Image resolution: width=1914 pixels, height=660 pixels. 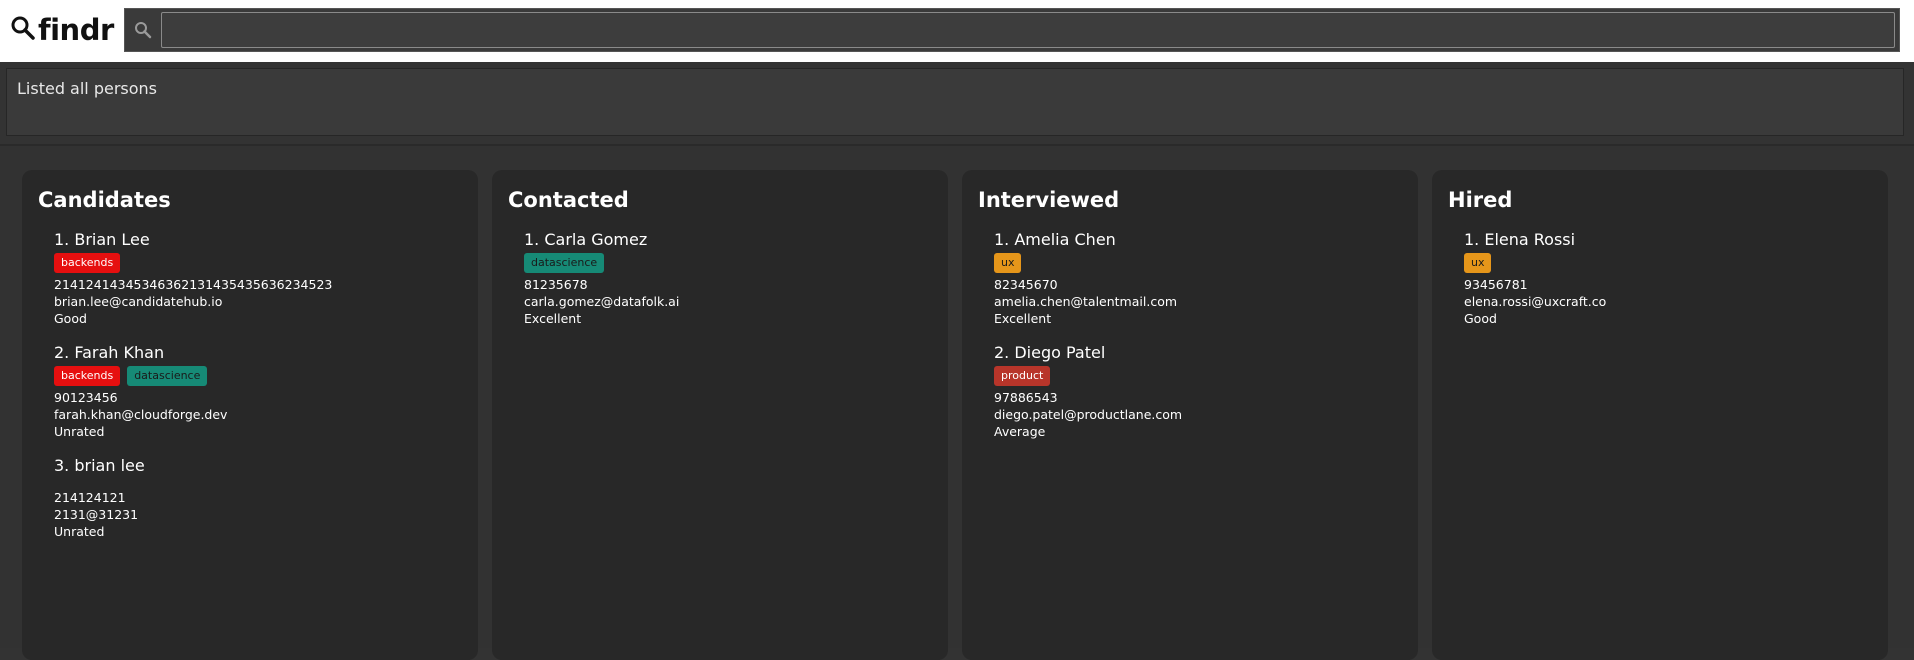 What do you see at coordinates (87, 88) in the screenshot?
I see `result-message: Listed all persons` at bounding box center [87, 88].